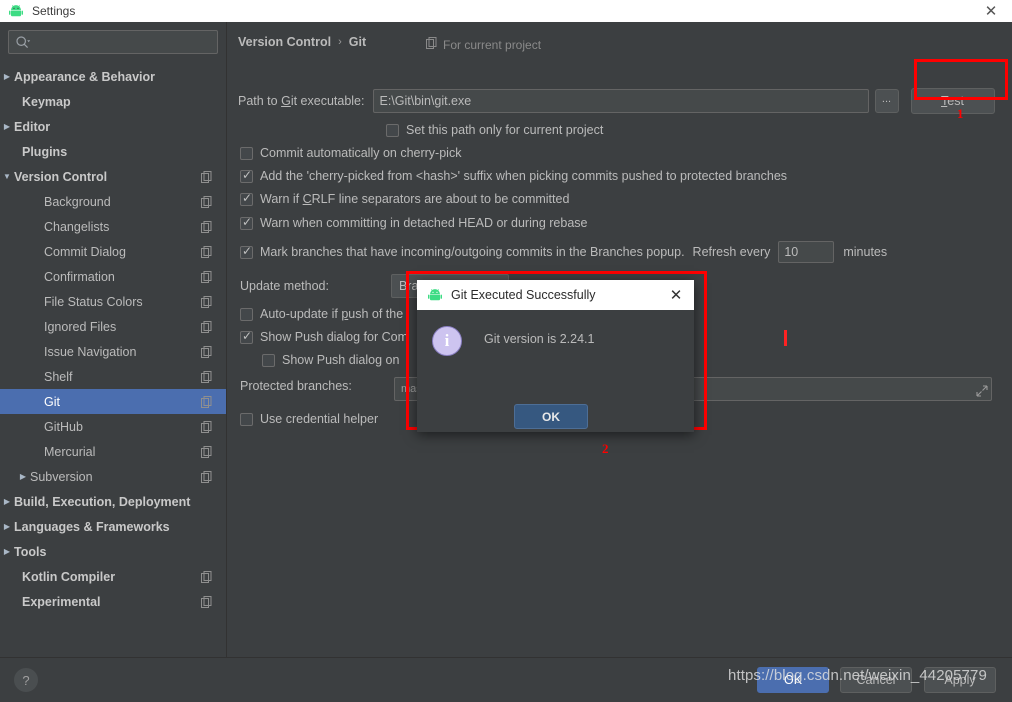  Describe the element at coordinates (806, 252) in the screenshot. I see `refresh-minutes-input` at that location.